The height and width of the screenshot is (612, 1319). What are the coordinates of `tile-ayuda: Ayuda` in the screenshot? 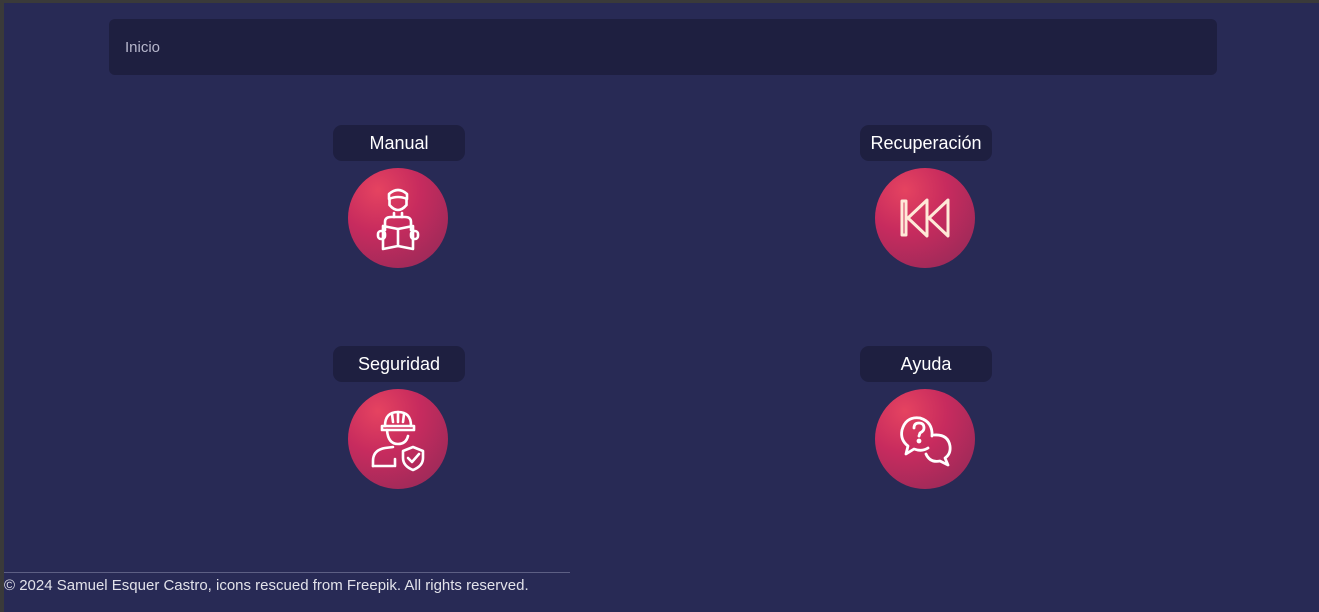 It's located at (926, 431).